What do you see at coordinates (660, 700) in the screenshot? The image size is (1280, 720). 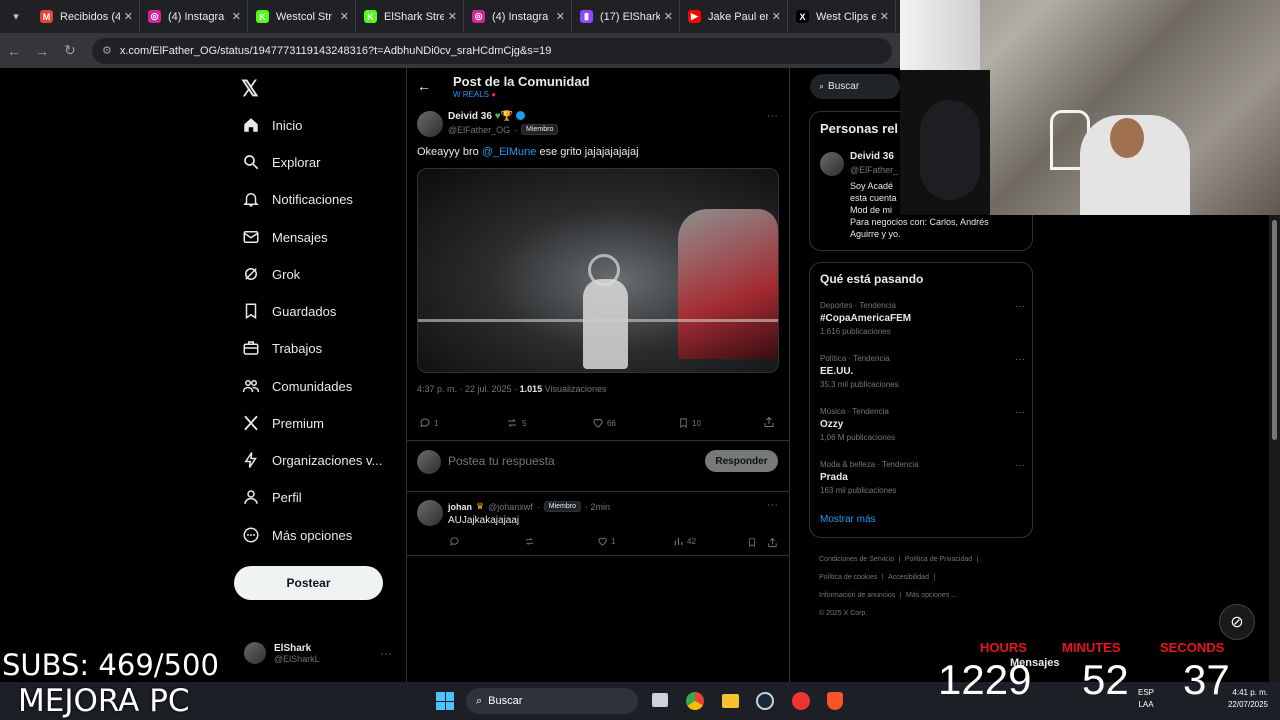 I see `task-view-icon` at bounding box center [660, 700].